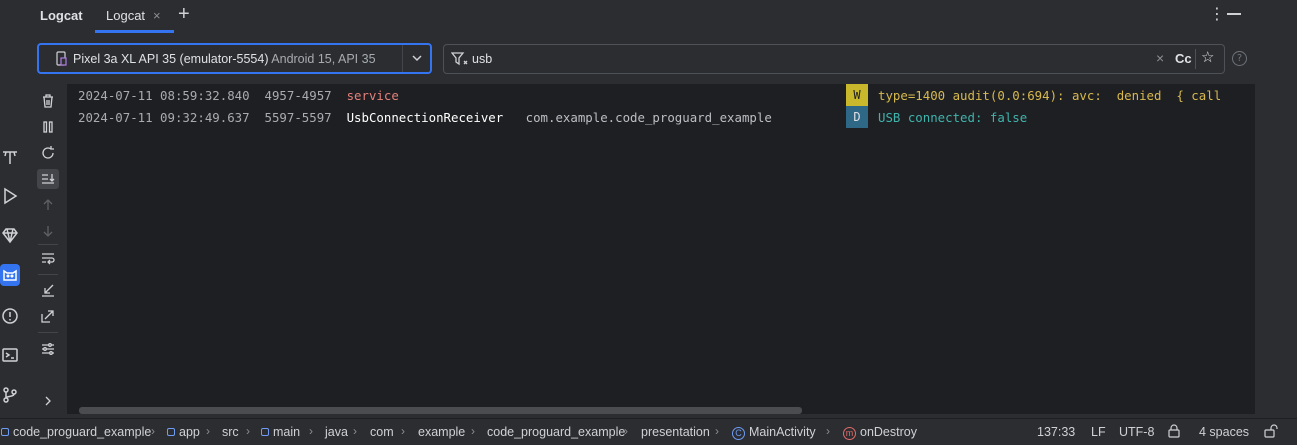 The width and height of the screenshot is (1297, 445). I want to click on scroll-to-end-icon, so click(48, 179).